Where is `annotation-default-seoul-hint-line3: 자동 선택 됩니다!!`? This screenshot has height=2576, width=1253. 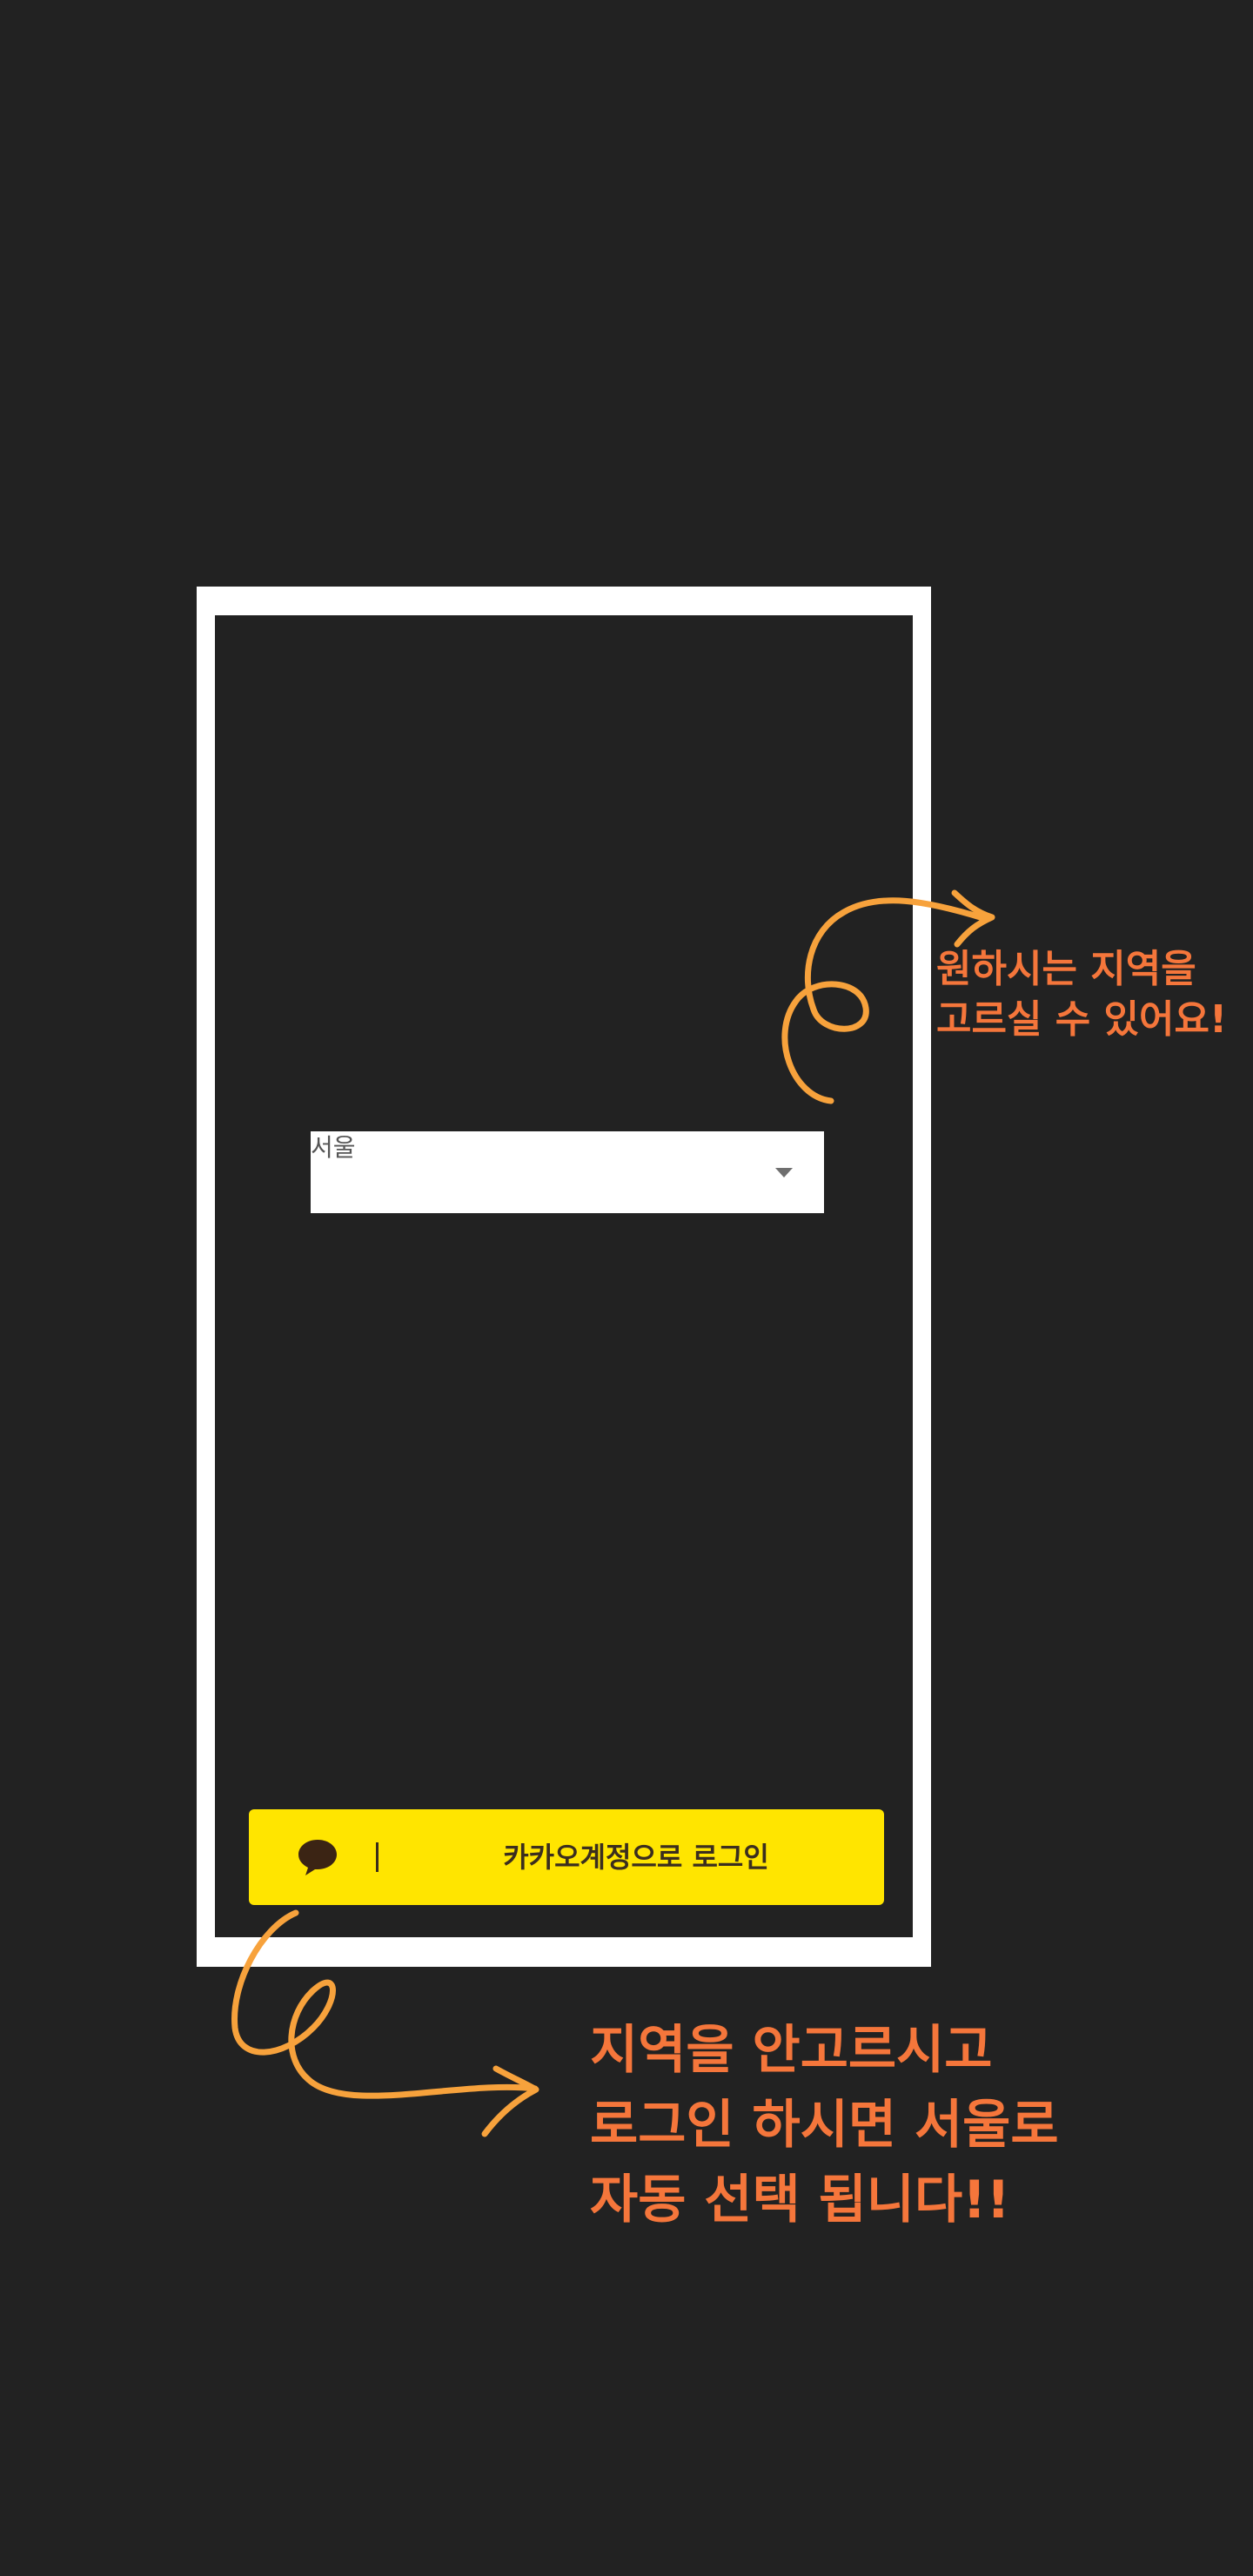
annotation-default-seoul-hint-line3: 자동 선택 됩니다!! is located at coordinates (800, 2201).